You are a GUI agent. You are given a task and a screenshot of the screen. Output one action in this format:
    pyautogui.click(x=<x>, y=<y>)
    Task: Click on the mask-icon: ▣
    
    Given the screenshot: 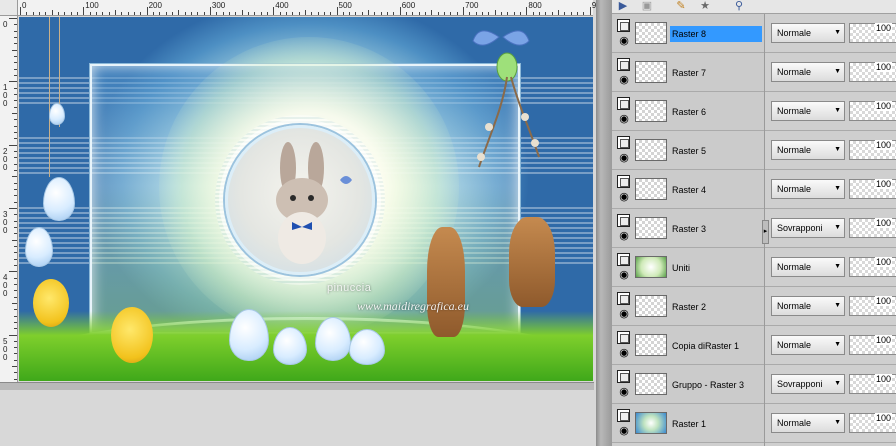 What is the action you would take?
    pyautogui.click(x=647, y=6)
    